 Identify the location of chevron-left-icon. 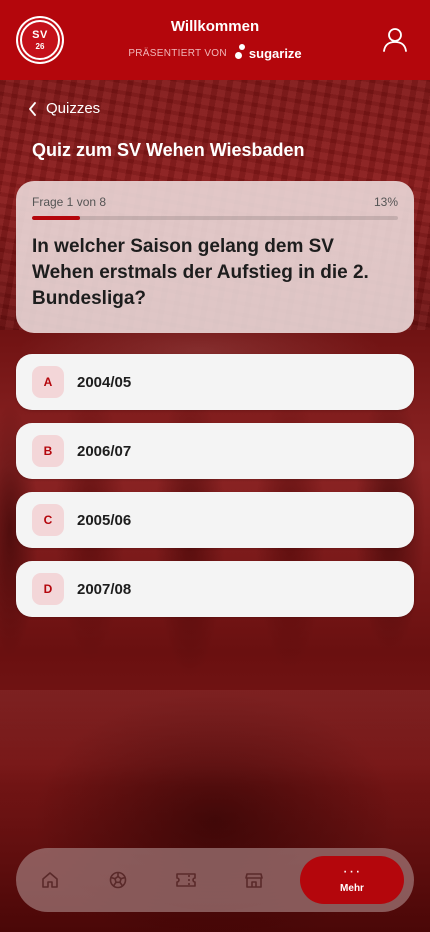
(32, 108).